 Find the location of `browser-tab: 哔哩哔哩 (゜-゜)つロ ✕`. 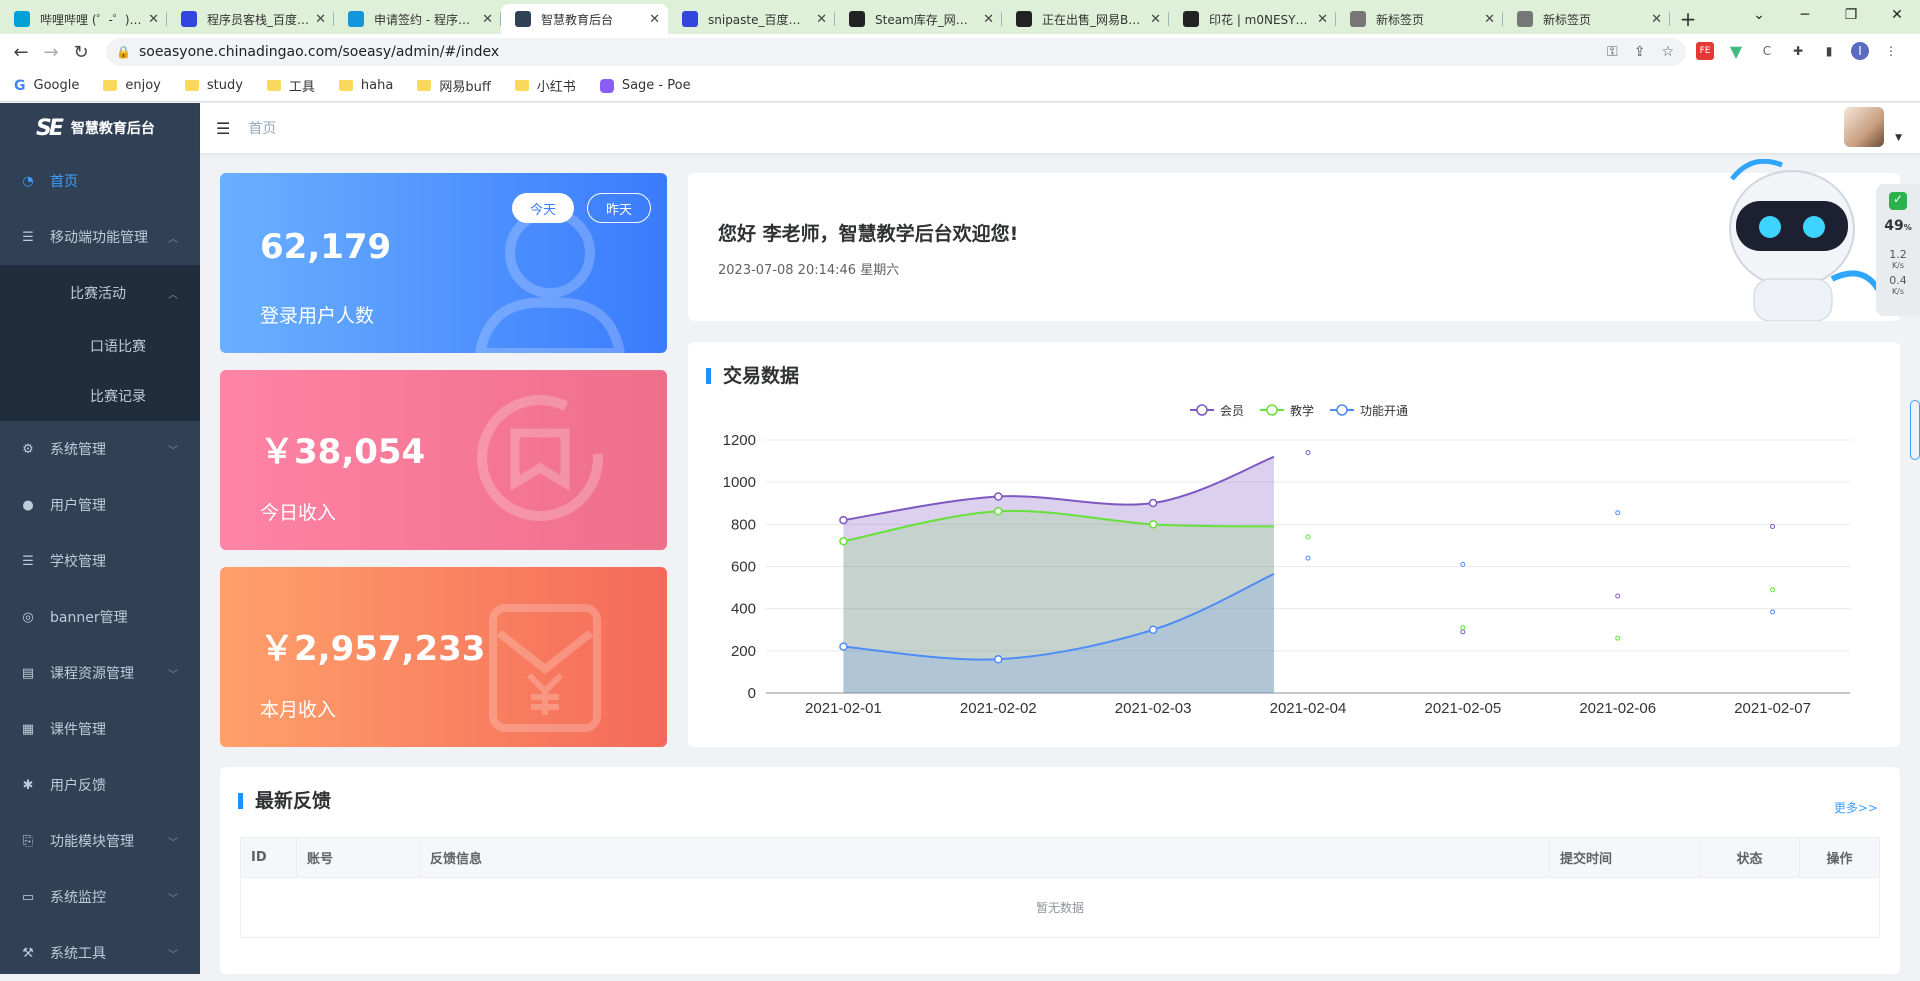

browser-tab: 哔哩哔哩 (゜-゜)つロ ✕ is located at coordinates (83, 19).